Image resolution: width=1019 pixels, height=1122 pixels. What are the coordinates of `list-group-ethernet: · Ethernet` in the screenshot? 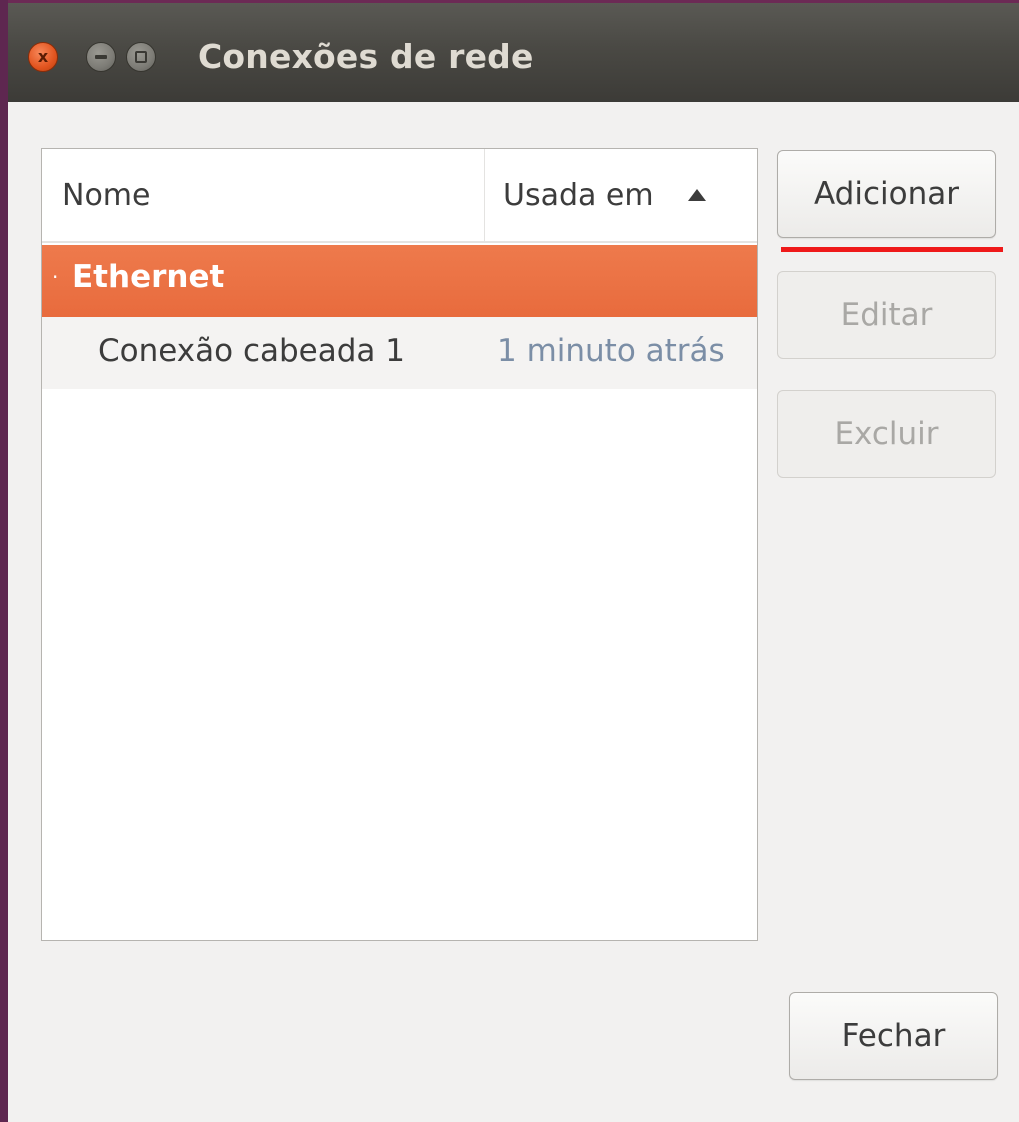 It's located at (399, 281).